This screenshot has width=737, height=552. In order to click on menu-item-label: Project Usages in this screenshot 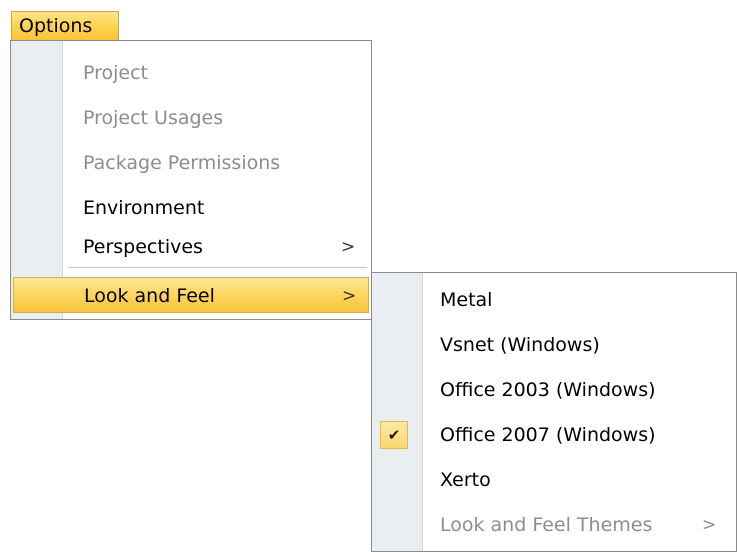, I will do `click(153, 118)`.